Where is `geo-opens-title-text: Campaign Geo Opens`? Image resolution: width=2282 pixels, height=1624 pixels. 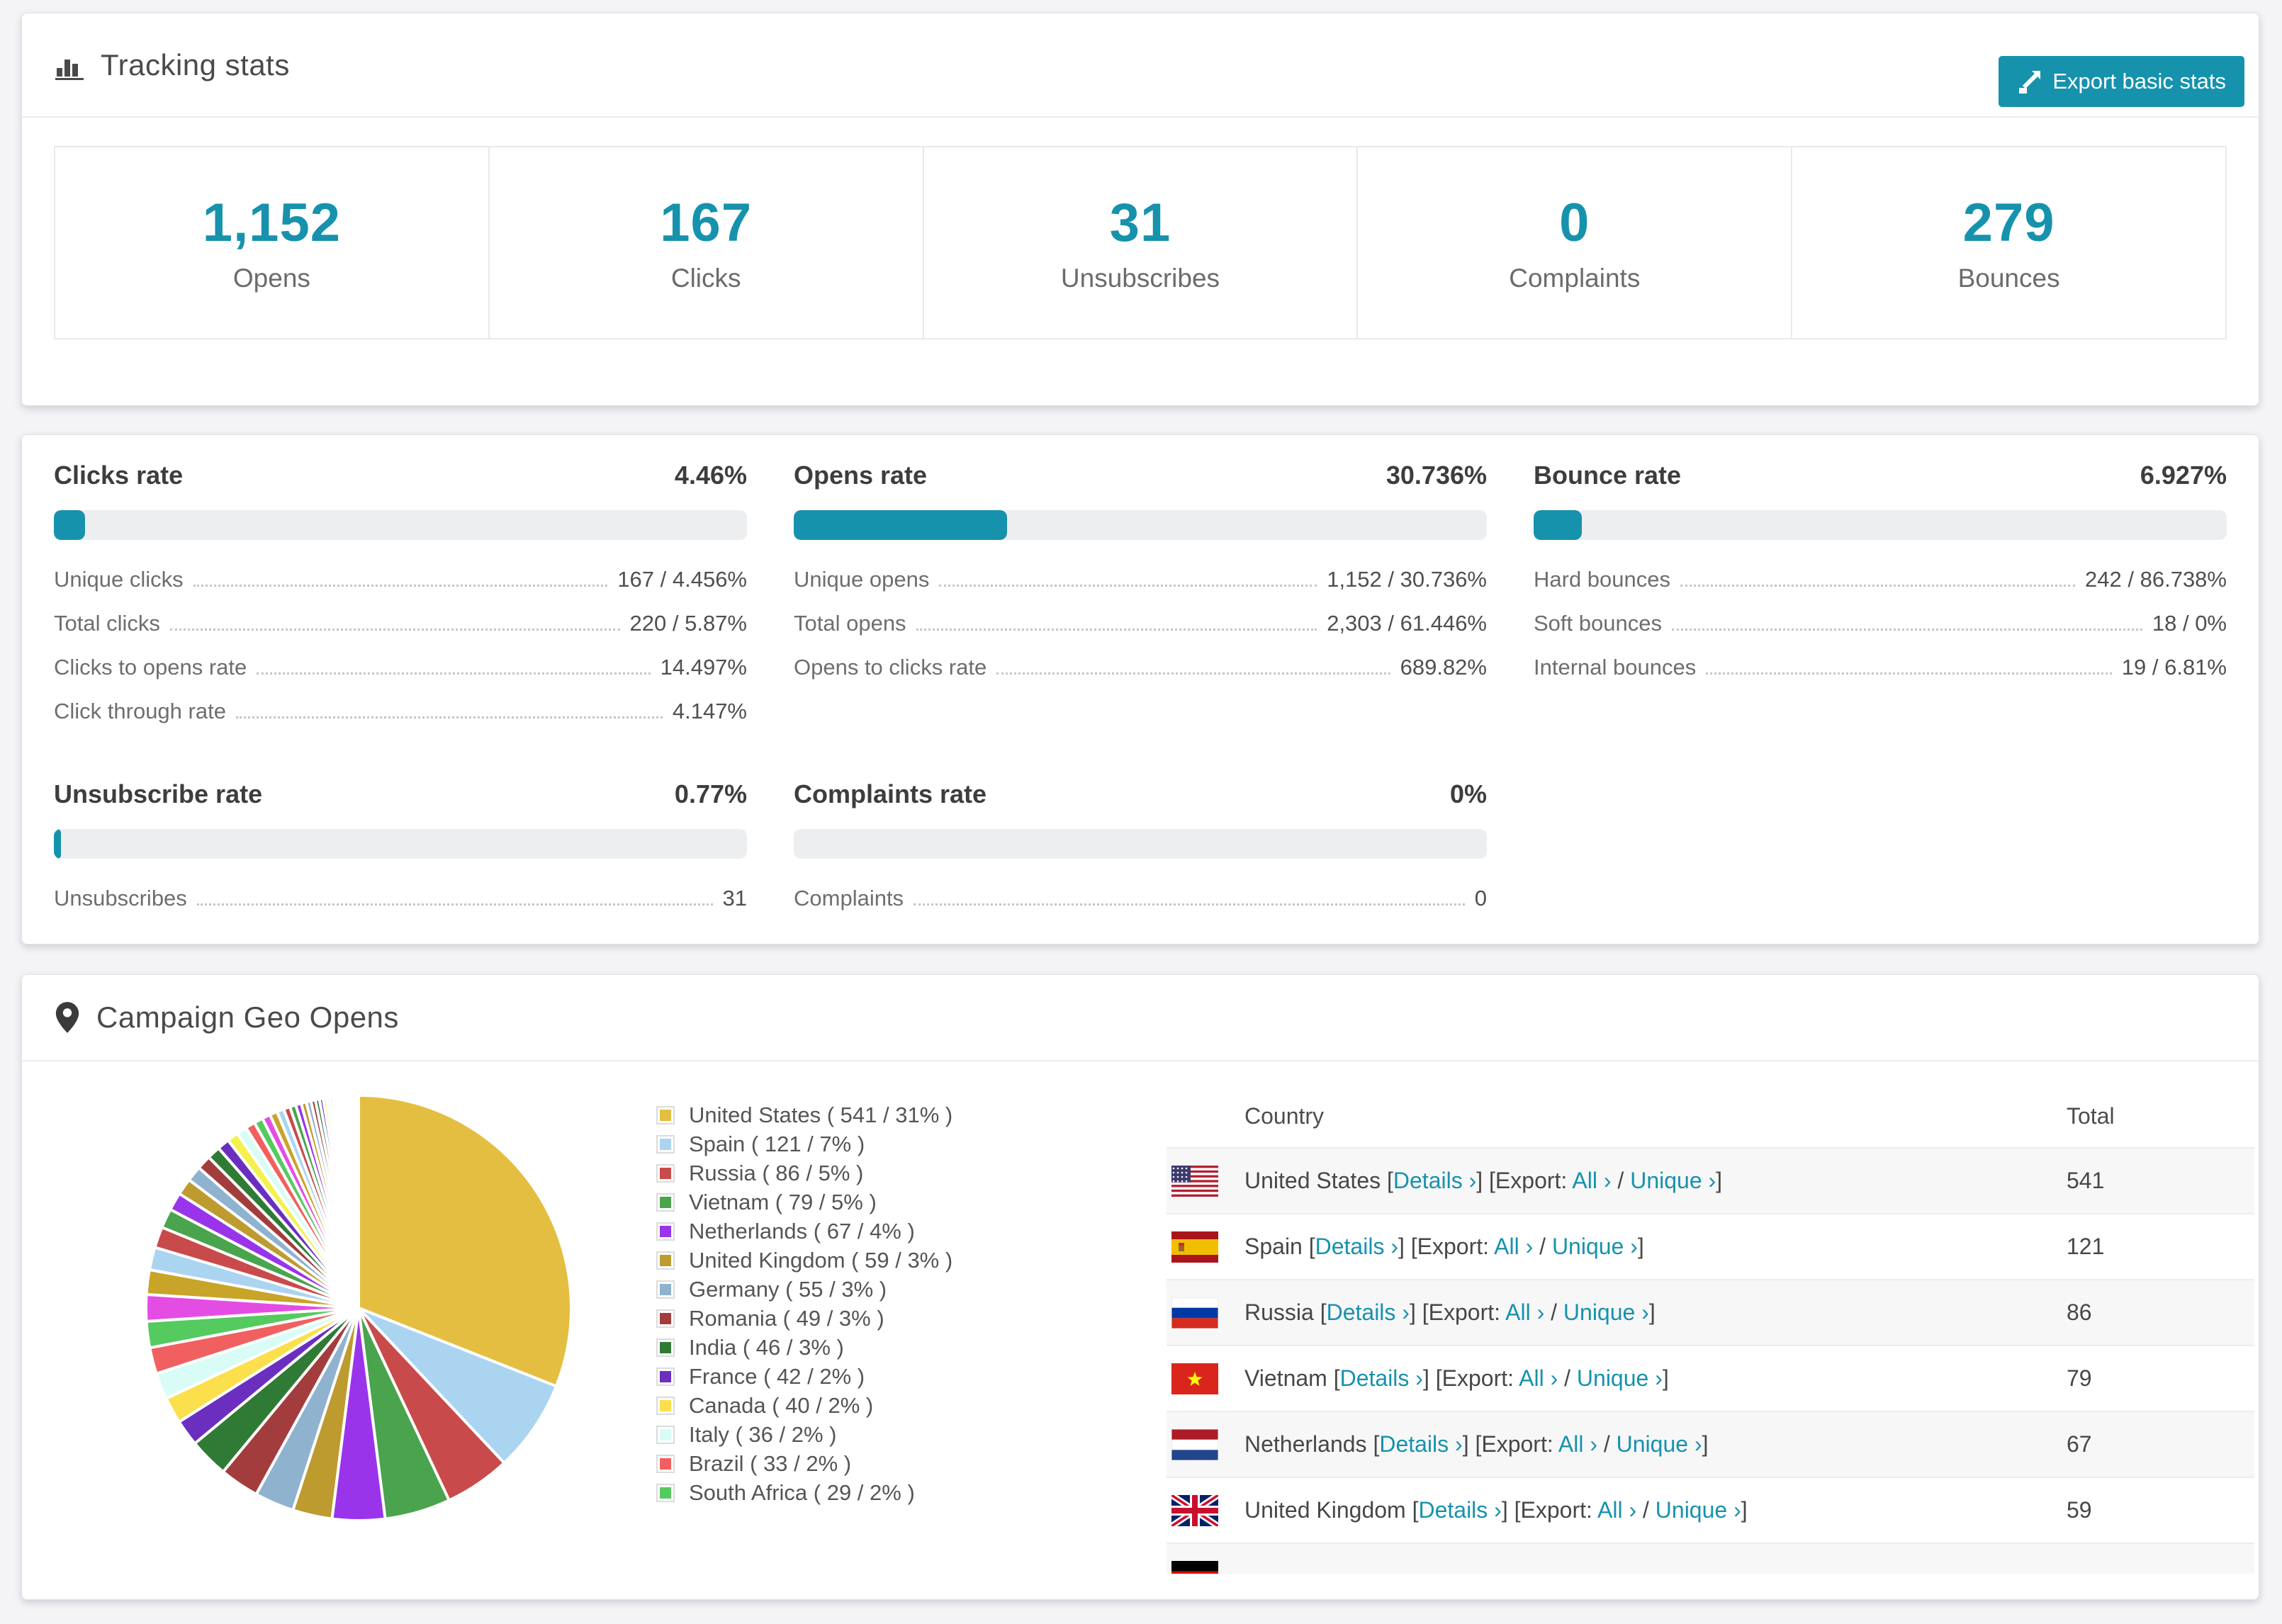 geo-opens-title-text: Campaign Geo Opens is located at coordinates (248, 1017).